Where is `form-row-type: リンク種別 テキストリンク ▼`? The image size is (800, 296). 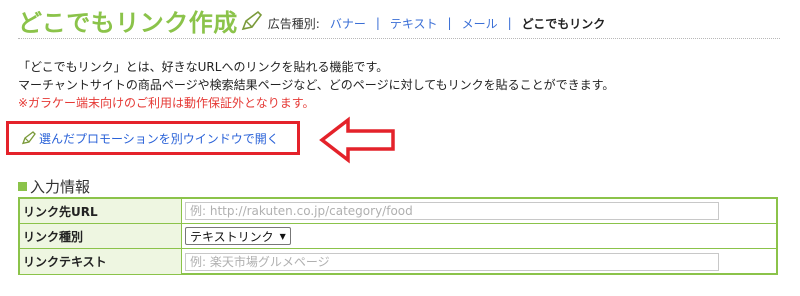
form-row-type: リンク種別 テキストリンク ▼ is located at coordinates (398, 236).